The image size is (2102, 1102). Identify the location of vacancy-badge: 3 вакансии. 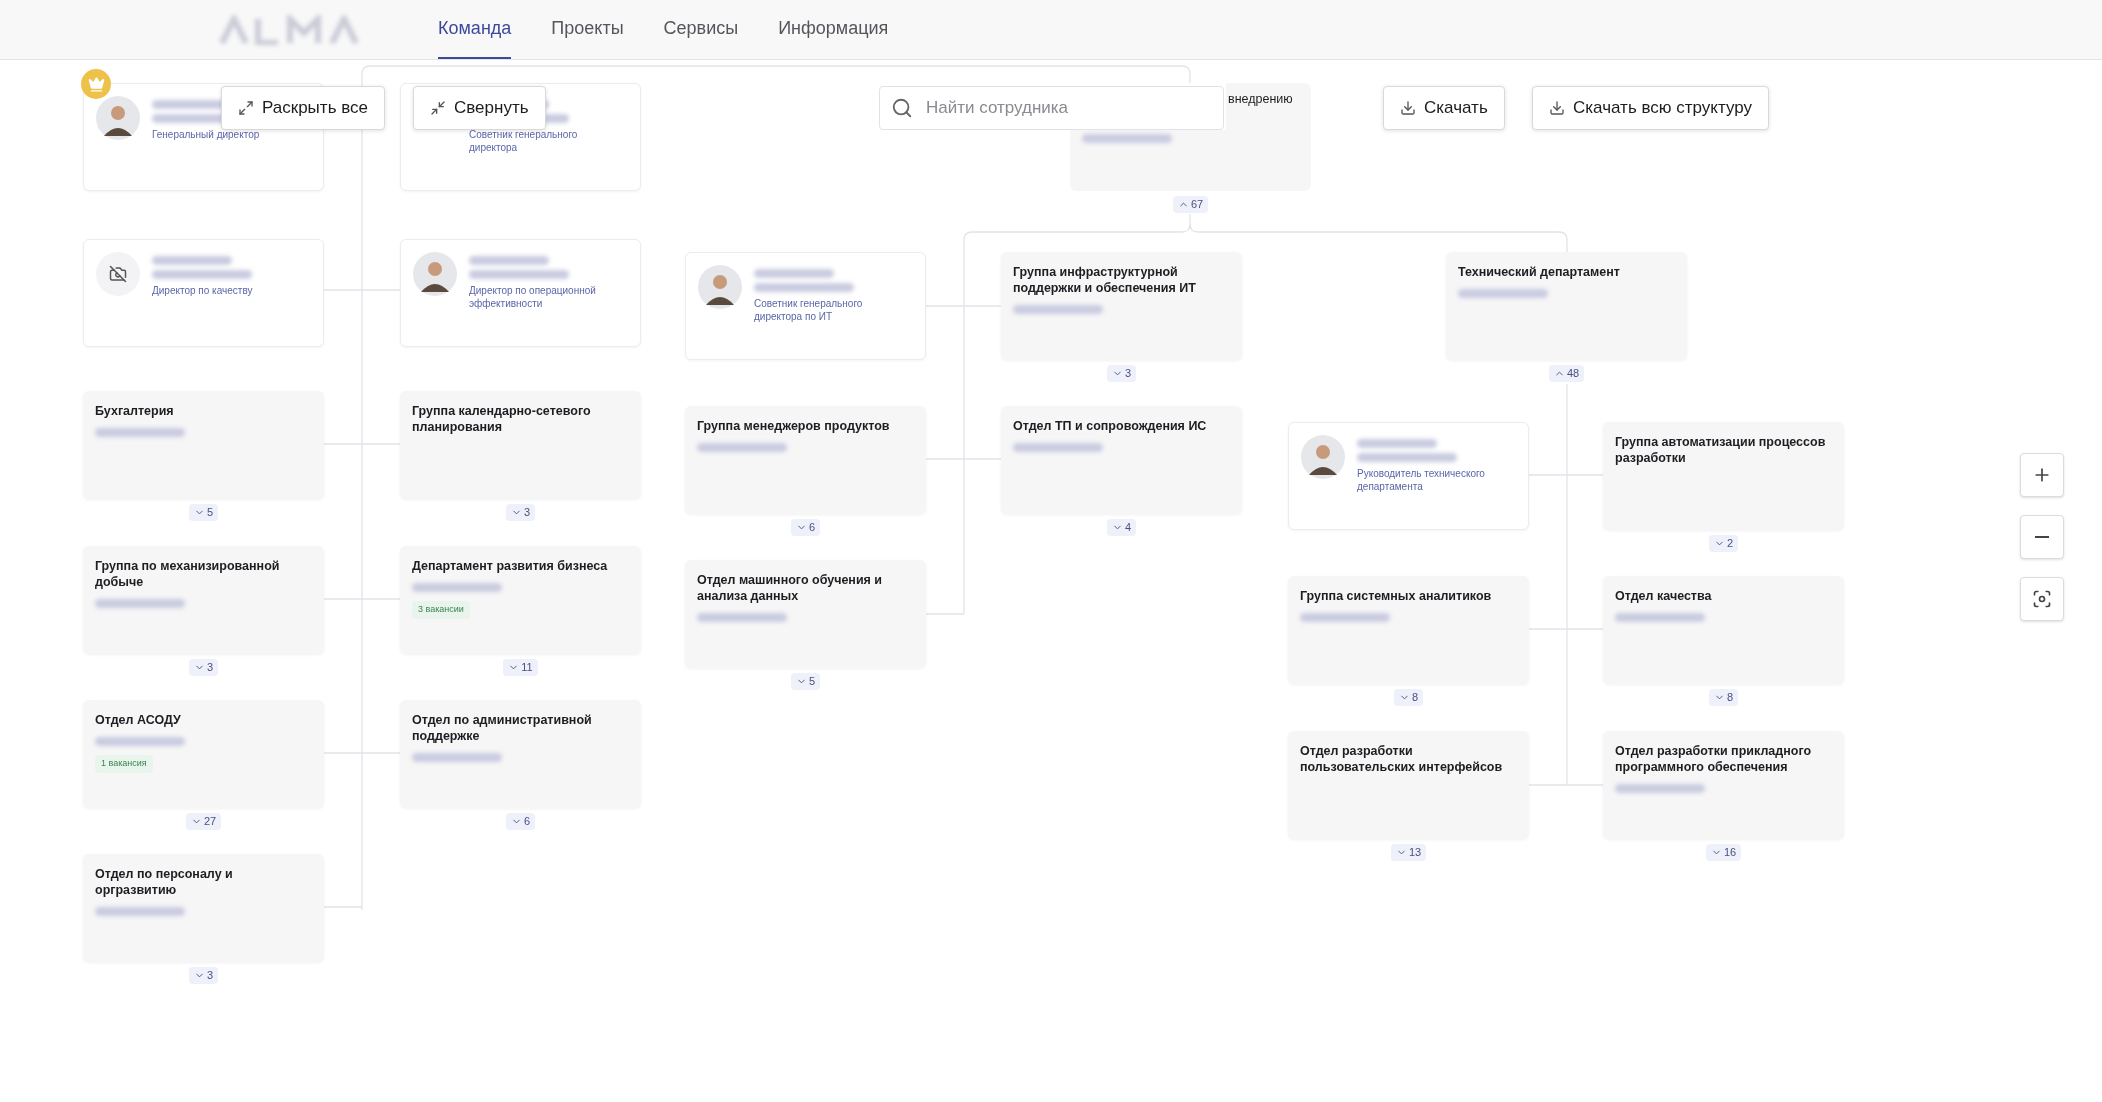
(441, 610).